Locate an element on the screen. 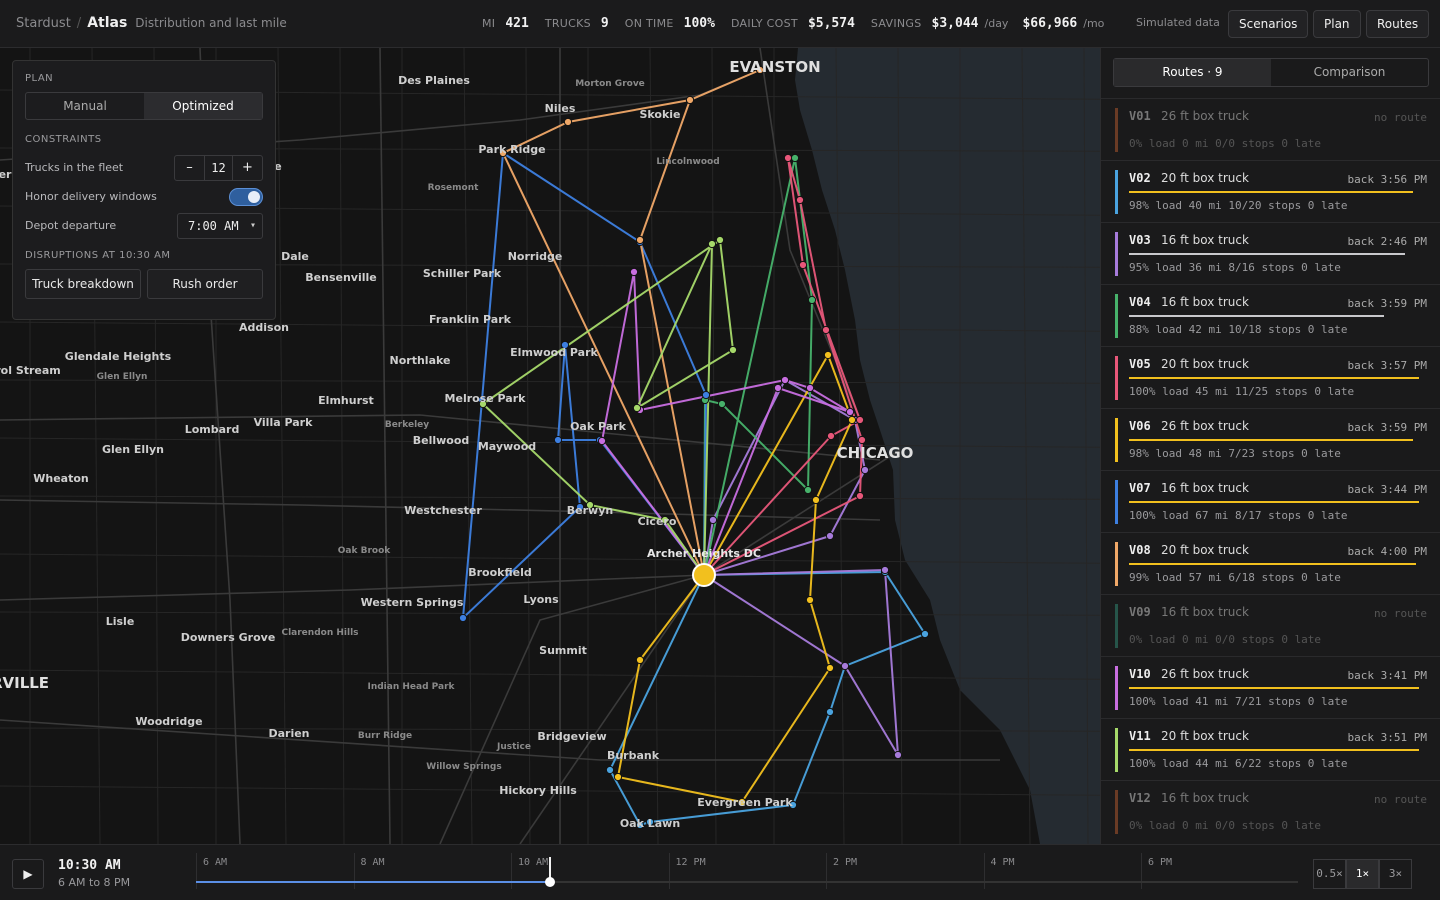  savings-month-unit: /mo is located at coordinates (1094, 23).